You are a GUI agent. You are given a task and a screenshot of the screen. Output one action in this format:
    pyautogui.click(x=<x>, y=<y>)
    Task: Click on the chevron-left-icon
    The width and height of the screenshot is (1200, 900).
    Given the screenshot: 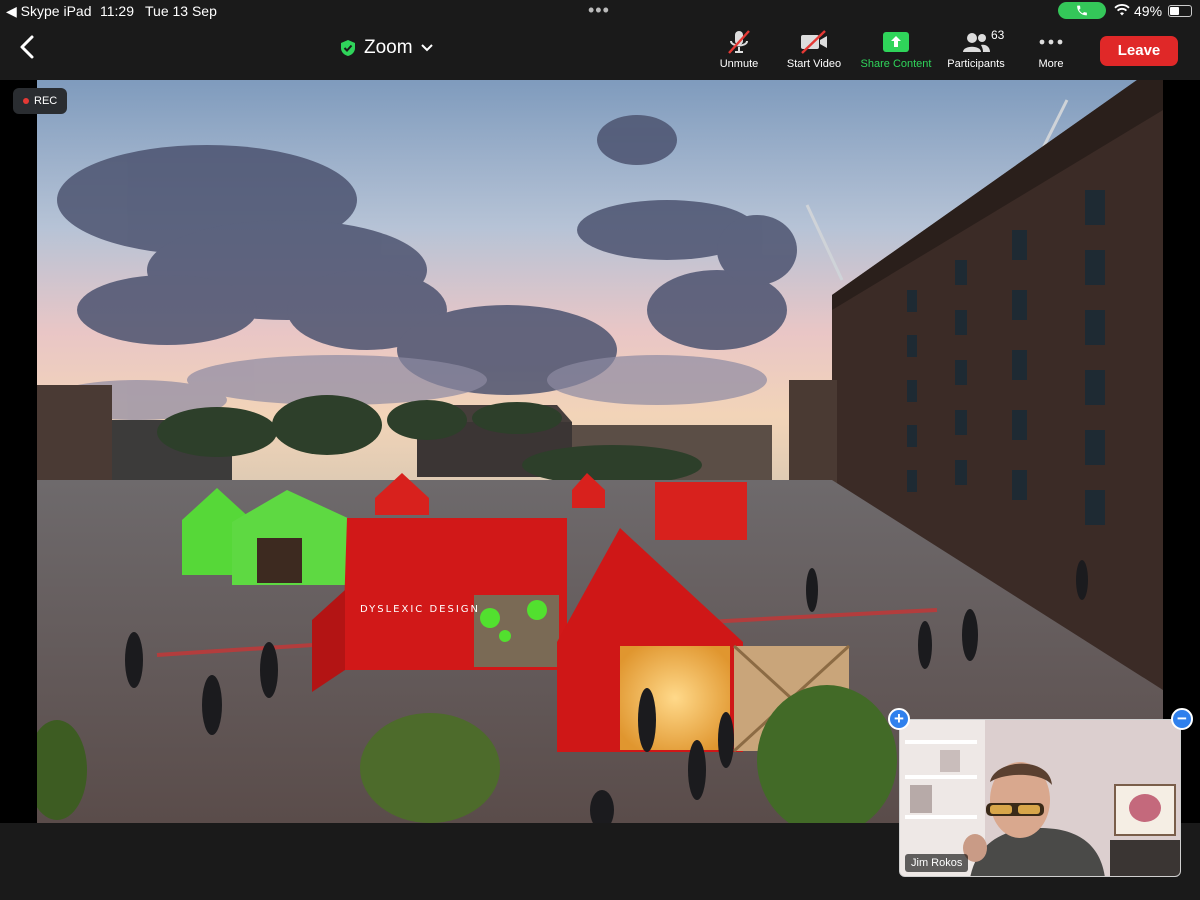 What is the action you would take?
    pyautogui.click(x=27, y=47)
    